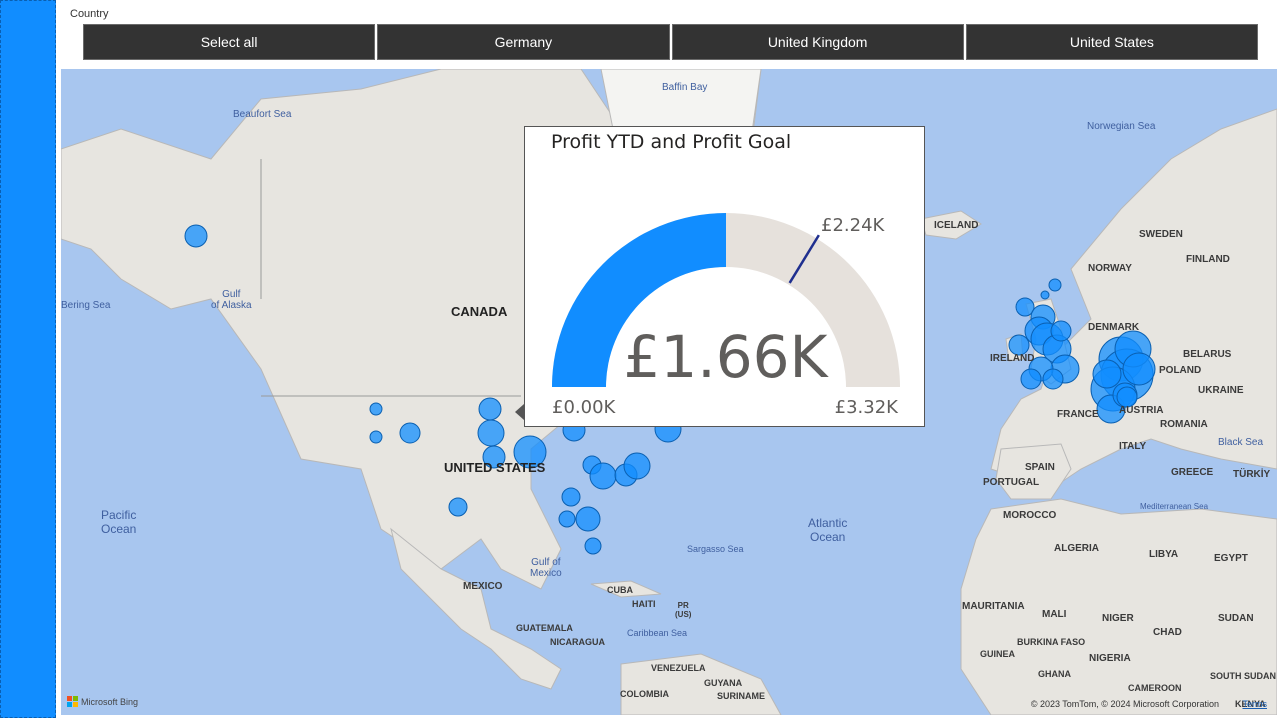 This screenshot has width=1281, height=718. I want to click on map-label-egypt: EGYPT, so click(1231, 558).